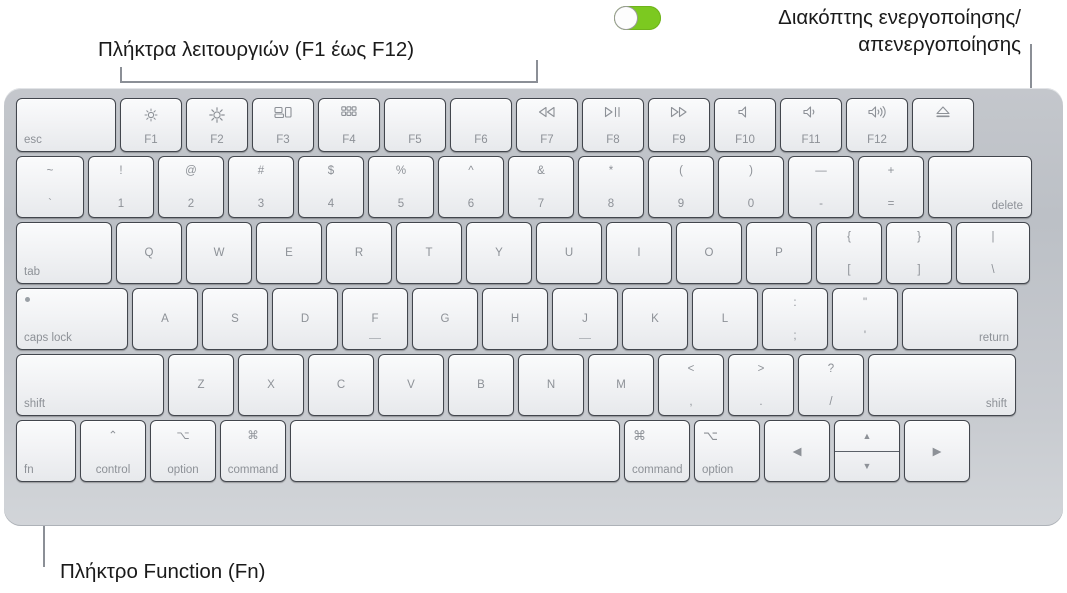 The height and width of the screenshot is (593, 1067). Describe the element at coordinates (980, 187) in the screenshot. I see `key-delete: delete` at that location.